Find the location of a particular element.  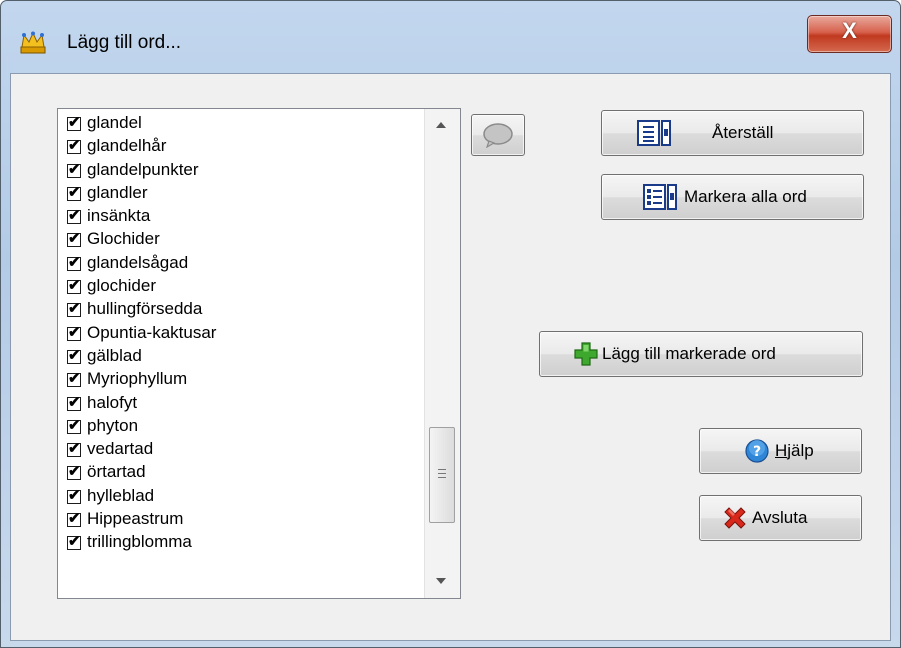

reset-button: Återställ is located at coordinates (732, 133).